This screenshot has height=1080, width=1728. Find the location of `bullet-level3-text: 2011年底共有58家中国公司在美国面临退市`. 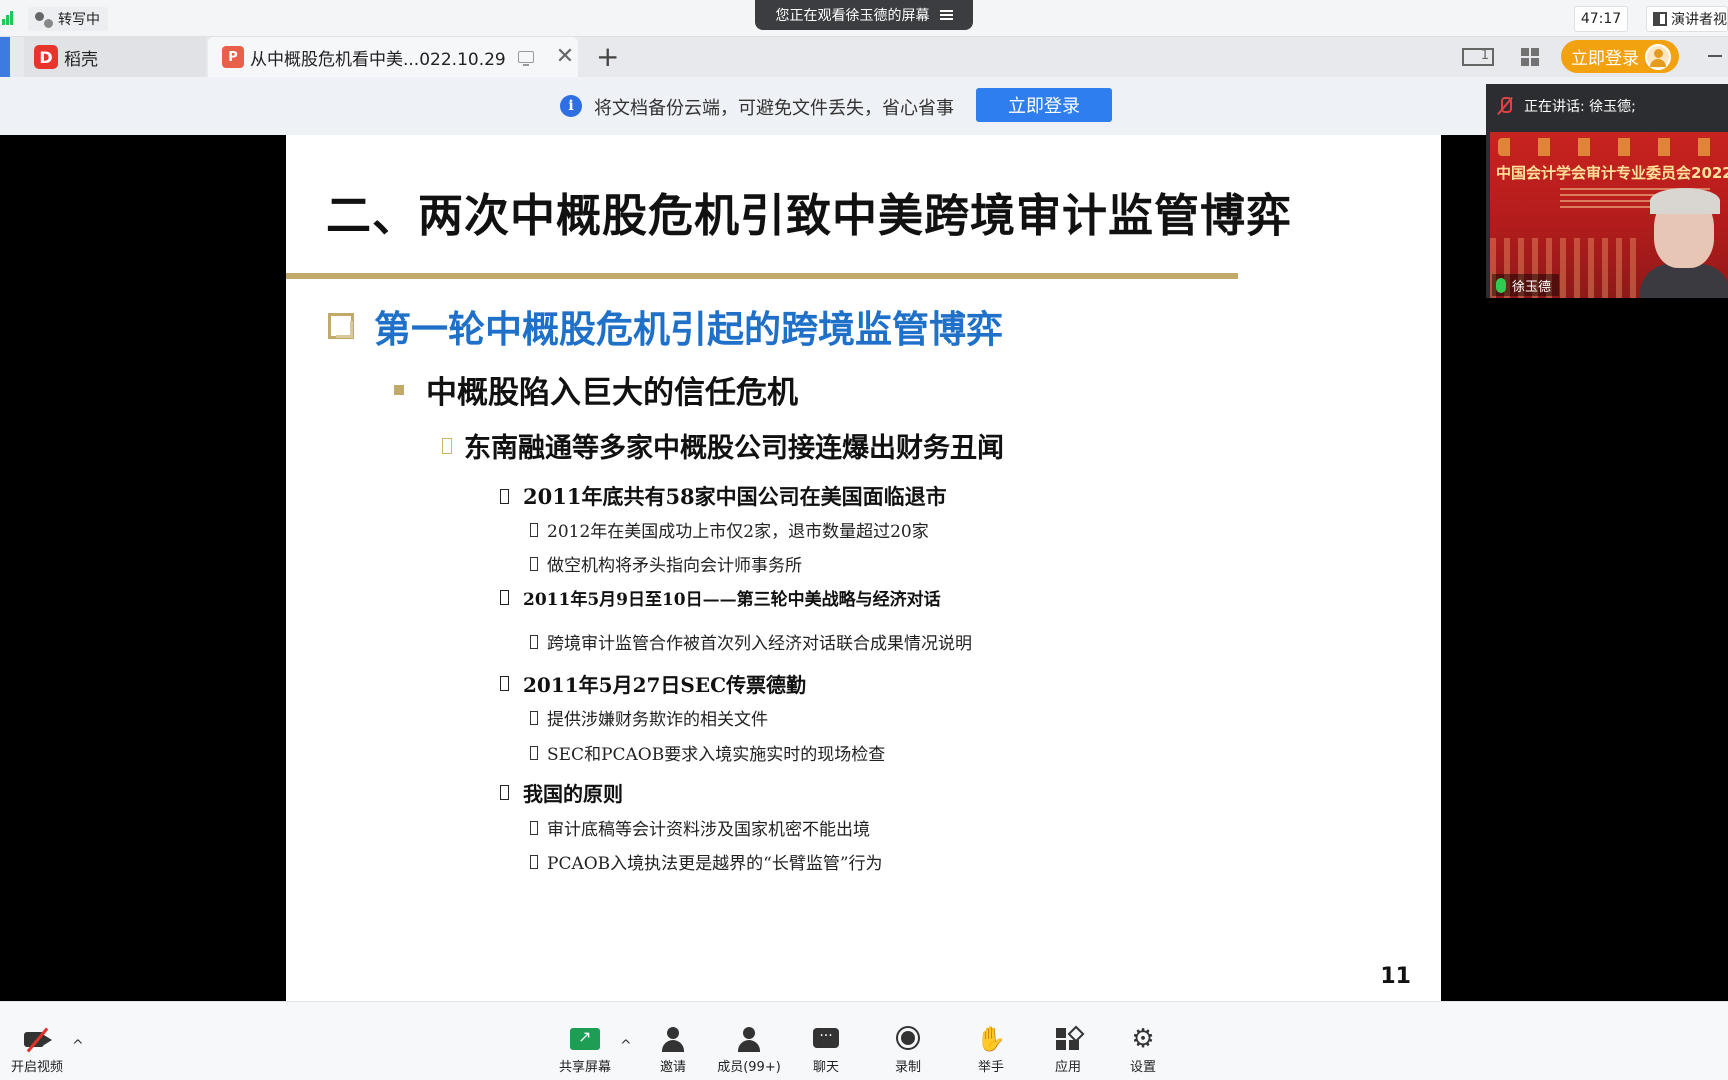

bullet-level3-text: 2011年底共有58家中国公司在美国面临退市 is located at coordinates (735, 496).